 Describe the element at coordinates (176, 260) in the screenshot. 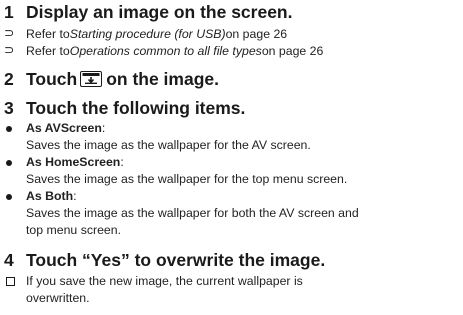

I see `step-4-text: Touch “Yes” to overwrite the image.` at that location.